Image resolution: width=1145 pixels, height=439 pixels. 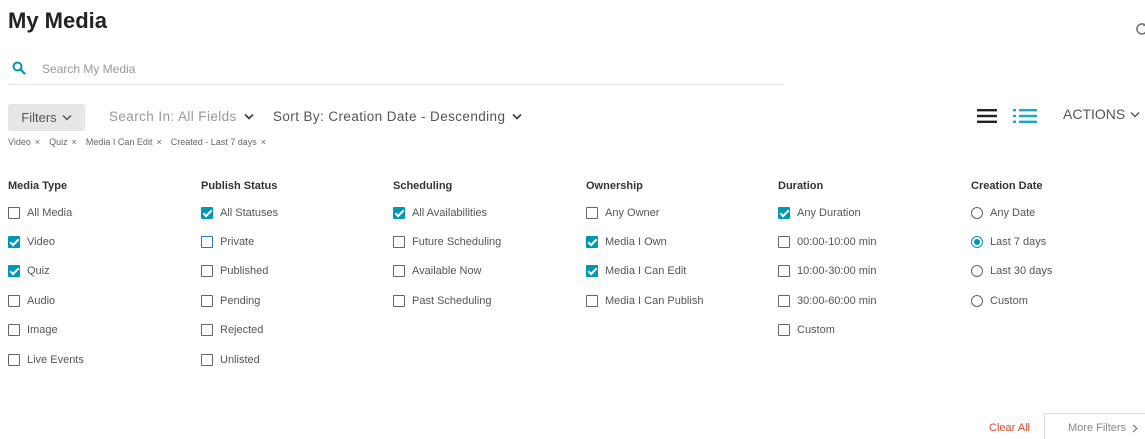 What do you see at coordinates (1009, 428) in the screenshot?
I see `clear-all-link: Clear All` at bounding box center [1009, 428].